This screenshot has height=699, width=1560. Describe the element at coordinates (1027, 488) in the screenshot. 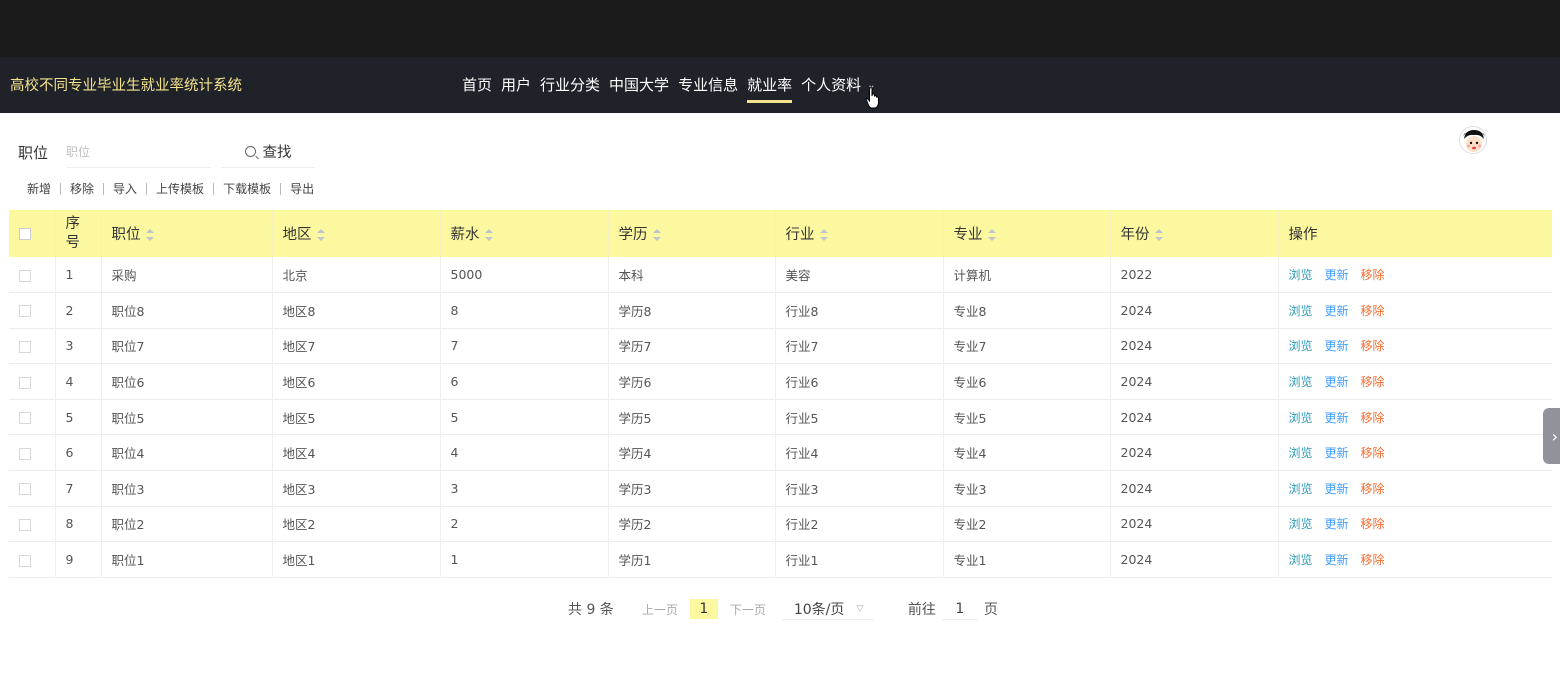

I see `cell-major: 专业3` at that location.